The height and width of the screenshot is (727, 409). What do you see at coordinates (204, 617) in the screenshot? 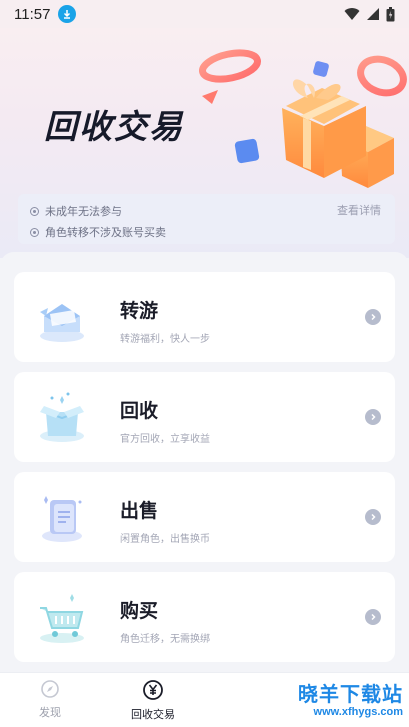
I see `card-buy: 购买 角色迁移，无需换绑` at bounding box center [204, 617].